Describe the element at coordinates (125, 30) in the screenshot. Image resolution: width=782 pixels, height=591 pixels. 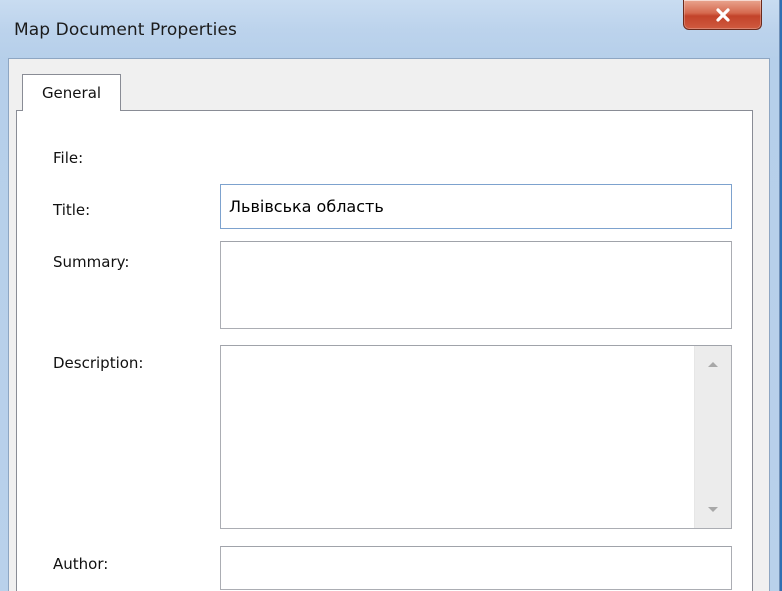
I see `window-title: Map Document Properties` at that location.